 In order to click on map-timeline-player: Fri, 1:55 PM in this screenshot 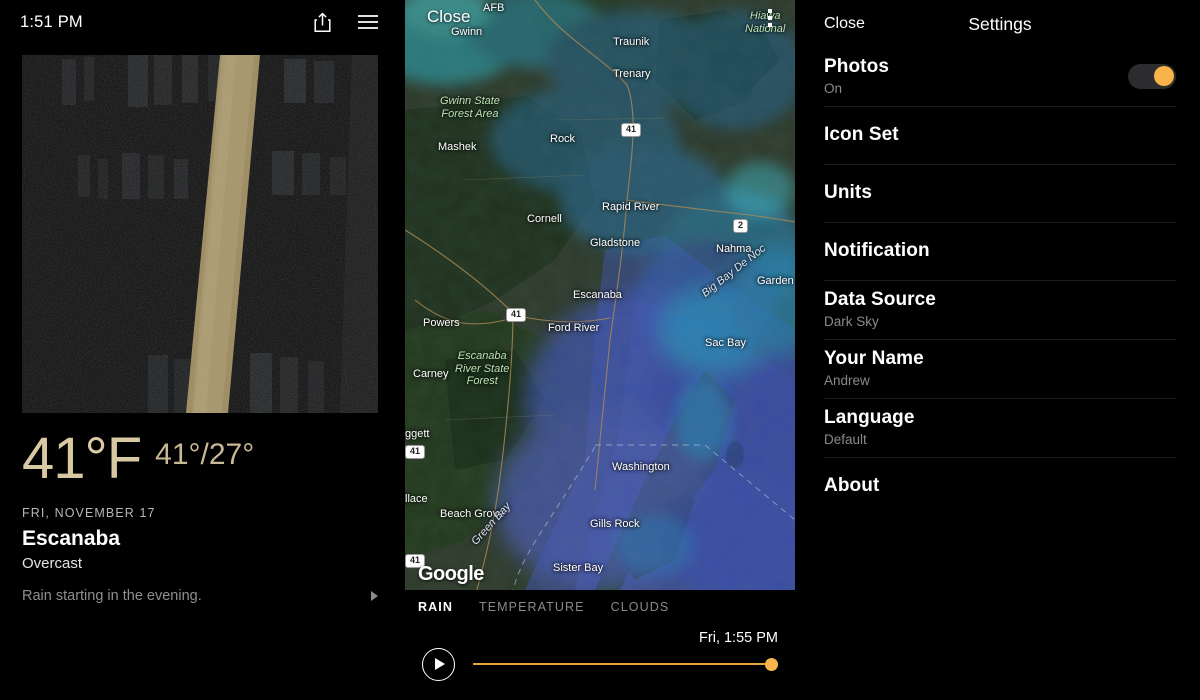, I will do `click(600, 661)`.